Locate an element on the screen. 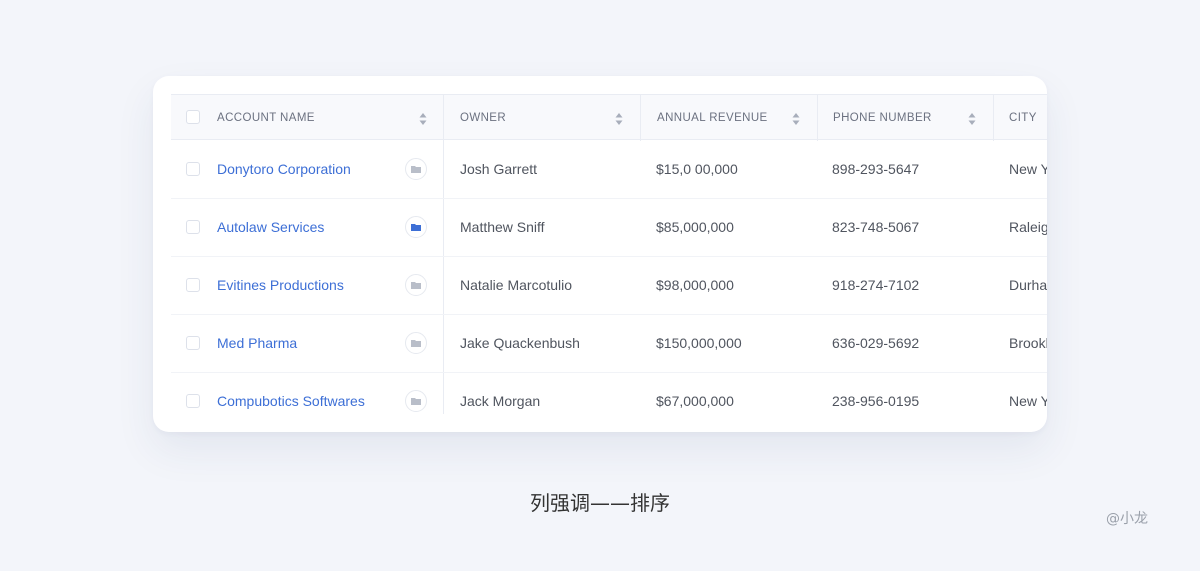 The width and height of the screenshot is (1200, 571). account-name-link: Evitines Productions is located at coordinates (280, 285).